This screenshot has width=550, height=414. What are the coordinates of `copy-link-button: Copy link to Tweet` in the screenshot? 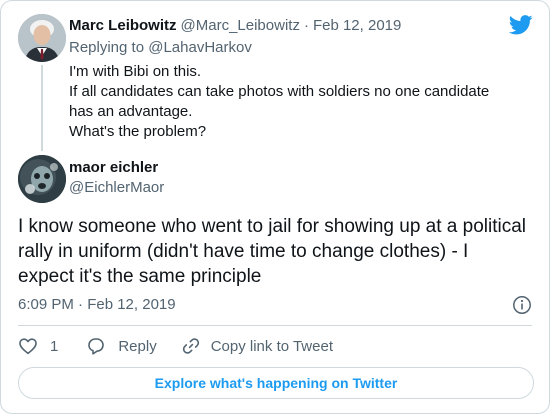 It's located at (257, 346).